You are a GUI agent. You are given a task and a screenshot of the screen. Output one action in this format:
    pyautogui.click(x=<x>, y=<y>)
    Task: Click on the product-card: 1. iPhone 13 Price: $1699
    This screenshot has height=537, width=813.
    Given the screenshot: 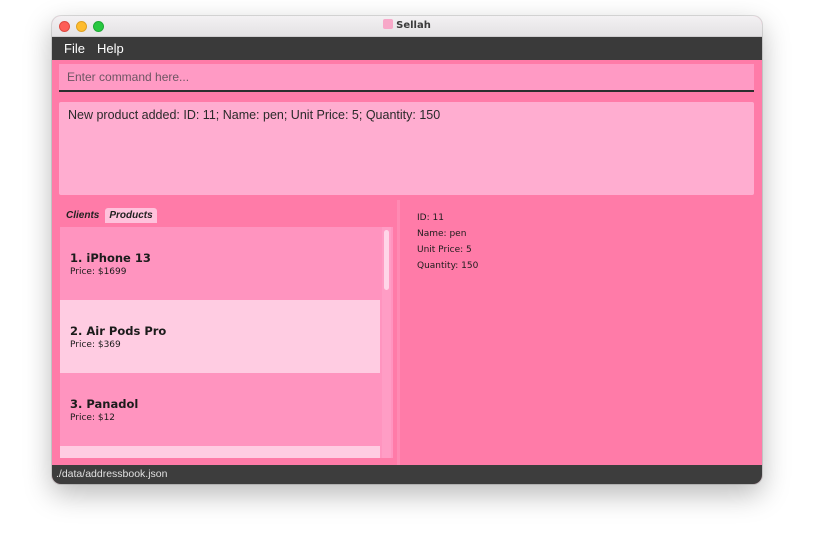 What is the action you would take?
    pyautogui.click(x=220, y=263)
    